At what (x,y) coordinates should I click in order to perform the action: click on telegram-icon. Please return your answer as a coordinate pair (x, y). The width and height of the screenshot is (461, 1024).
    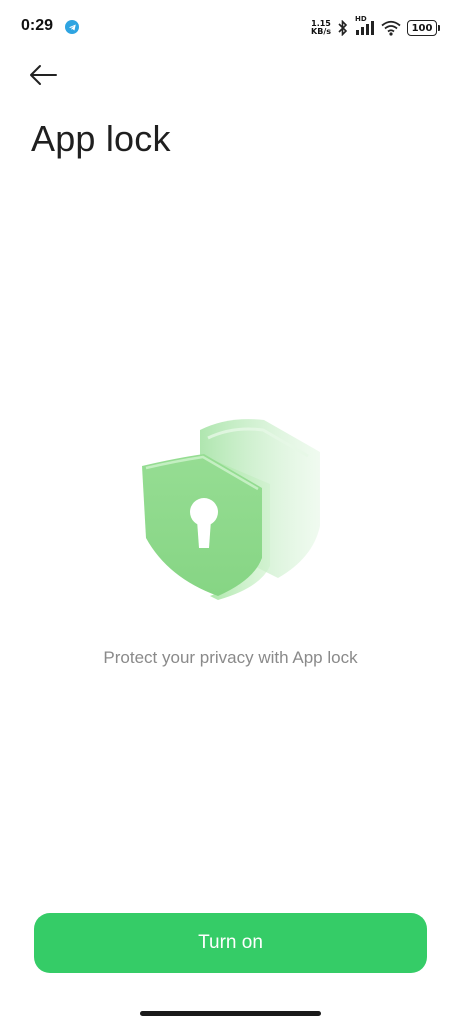
    Looking at the image, I should click on (72, 27).